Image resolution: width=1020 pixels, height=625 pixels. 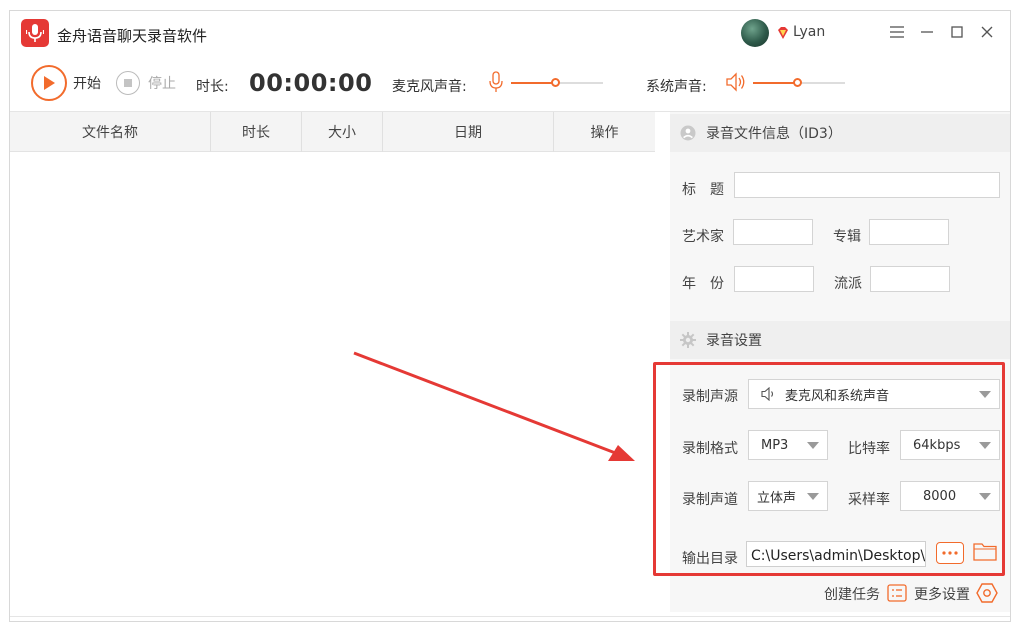 I want to click on gear-icon, so click(x=688, y=340).